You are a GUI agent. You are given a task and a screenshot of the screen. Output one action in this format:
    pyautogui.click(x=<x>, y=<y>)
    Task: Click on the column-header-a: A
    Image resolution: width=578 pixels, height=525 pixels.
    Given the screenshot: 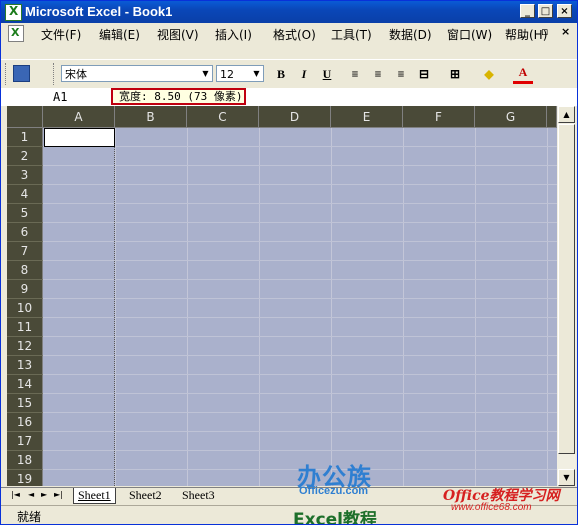 What is the action you would take?
    pyautogui.click(x=79, y=117)
    